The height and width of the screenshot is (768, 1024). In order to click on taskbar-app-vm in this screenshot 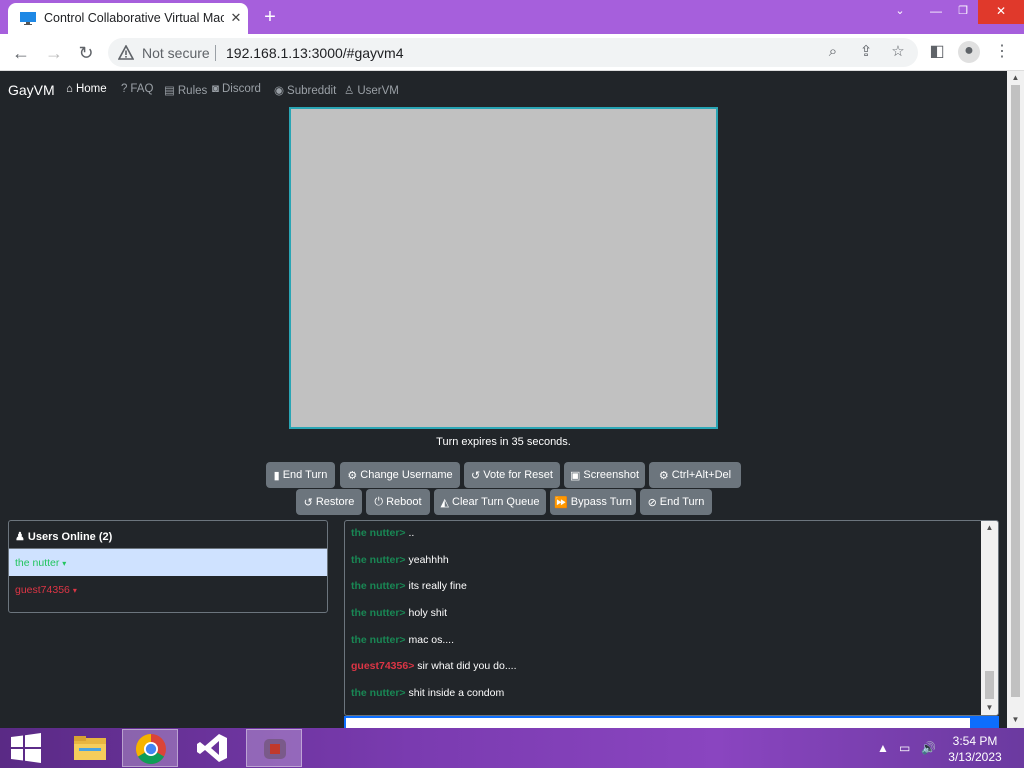, I will do `click(274, 748)`.